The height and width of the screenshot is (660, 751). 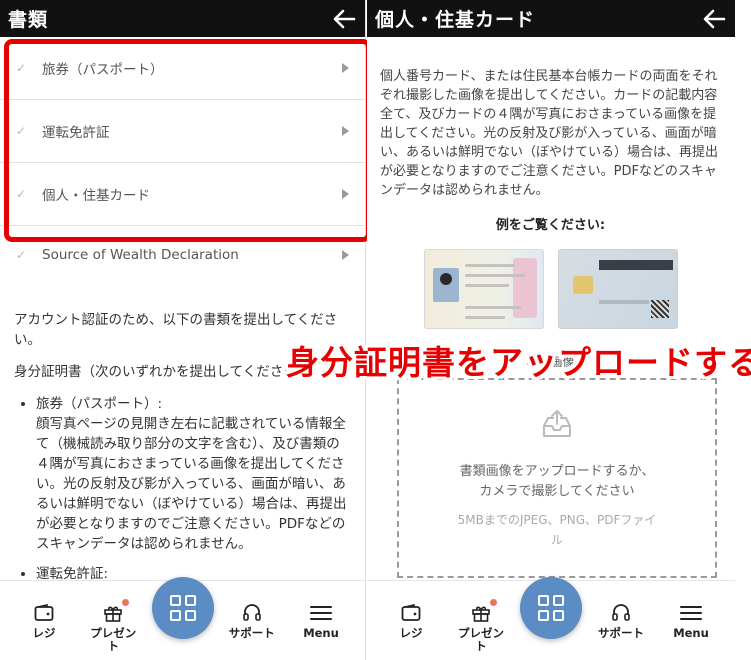 I want to click on upload-instruction: 書類画像をアップロードするか、カメラで撮影してください, so click(x=557, y=481).